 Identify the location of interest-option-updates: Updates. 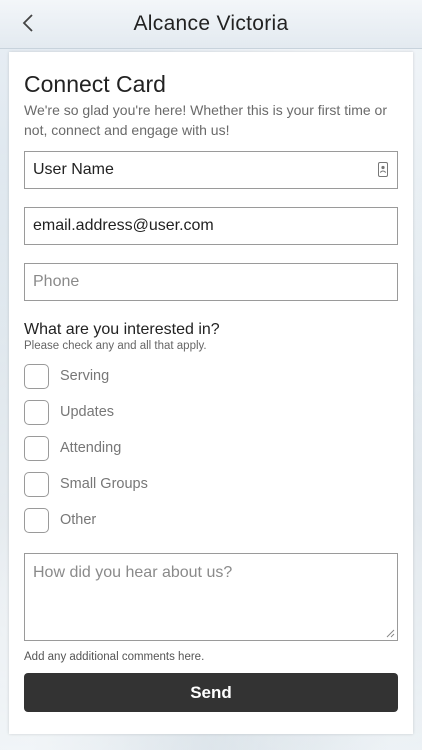
(211, 412).